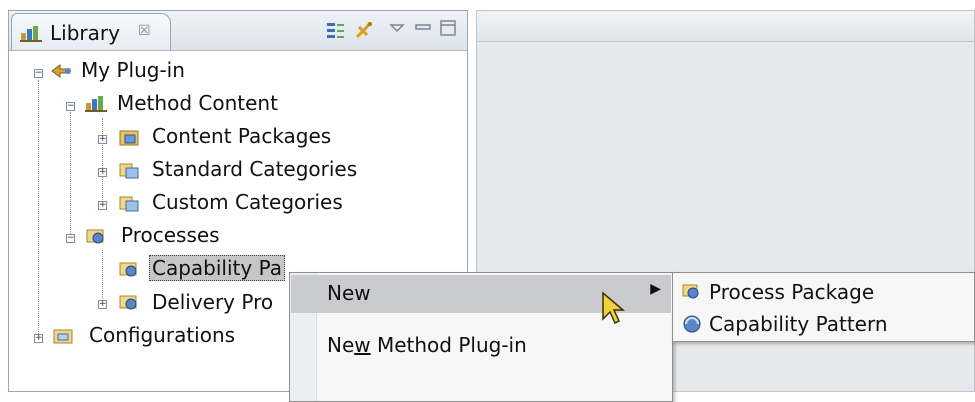  Describe the element at coordinates (427, 345) in the screenshot. I see `menu-item-label: New Method Plug-in` at that location.